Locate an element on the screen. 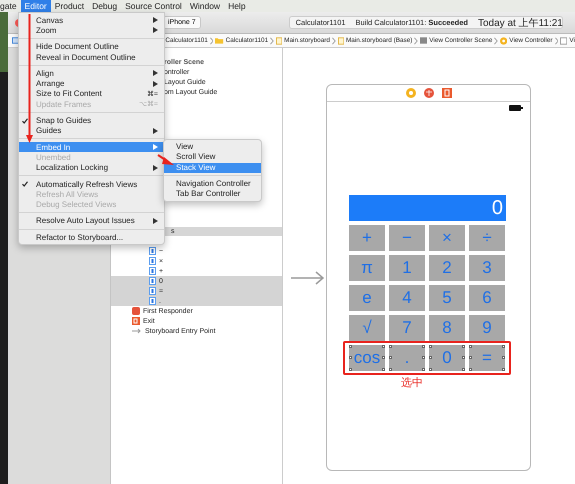  menu-item: Localization Locking is located at coordinates (91, 167).